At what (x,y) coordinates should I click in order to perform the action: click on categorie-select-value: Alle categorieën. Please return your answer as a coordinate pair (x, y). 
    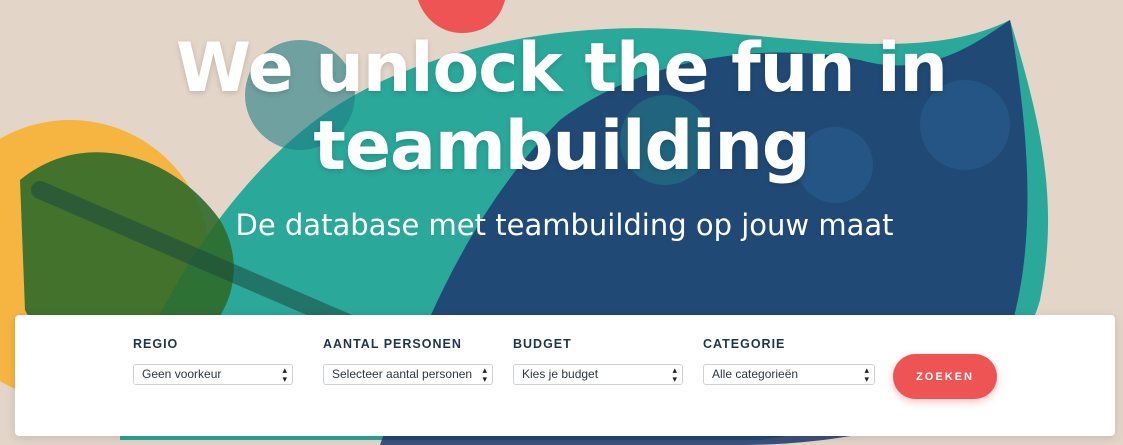
    Looking at the image, I should click on (755, 374).